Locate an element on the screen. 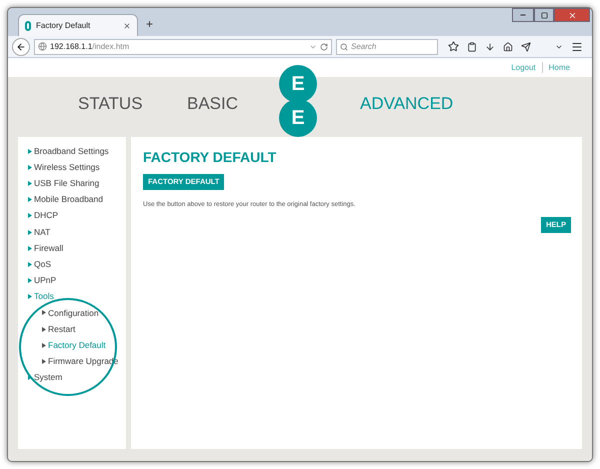 The width and height of the screenshot is (600, 469). maximize-button is located at coordinates (544, 15).